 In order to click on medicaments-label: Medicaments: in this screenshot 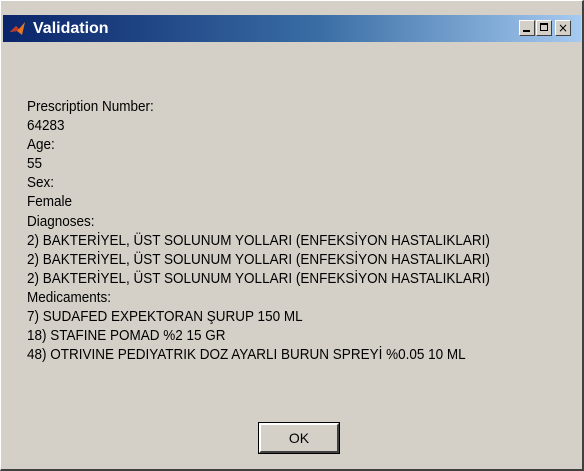, I will do `click(69, 297)`.